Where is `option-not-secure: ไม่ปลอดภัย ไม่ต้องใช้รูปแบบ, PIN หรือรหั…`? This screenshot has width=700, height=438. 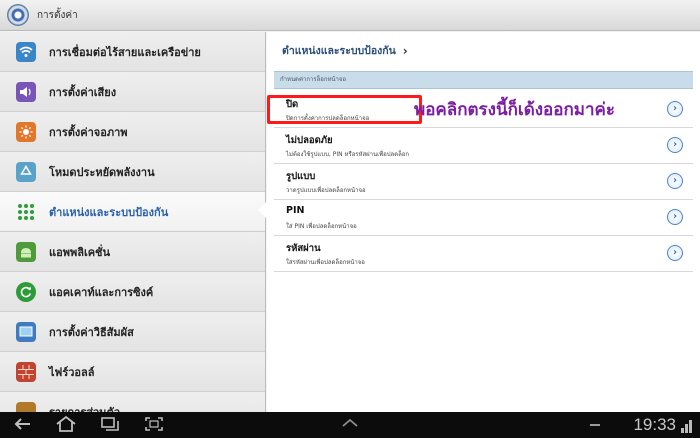
option-not-secure: ไม่ปลอดภัย ไม่ต้องใช้รูปแบบ, PIN หรือรหั… is located at coordinates (483, 146).